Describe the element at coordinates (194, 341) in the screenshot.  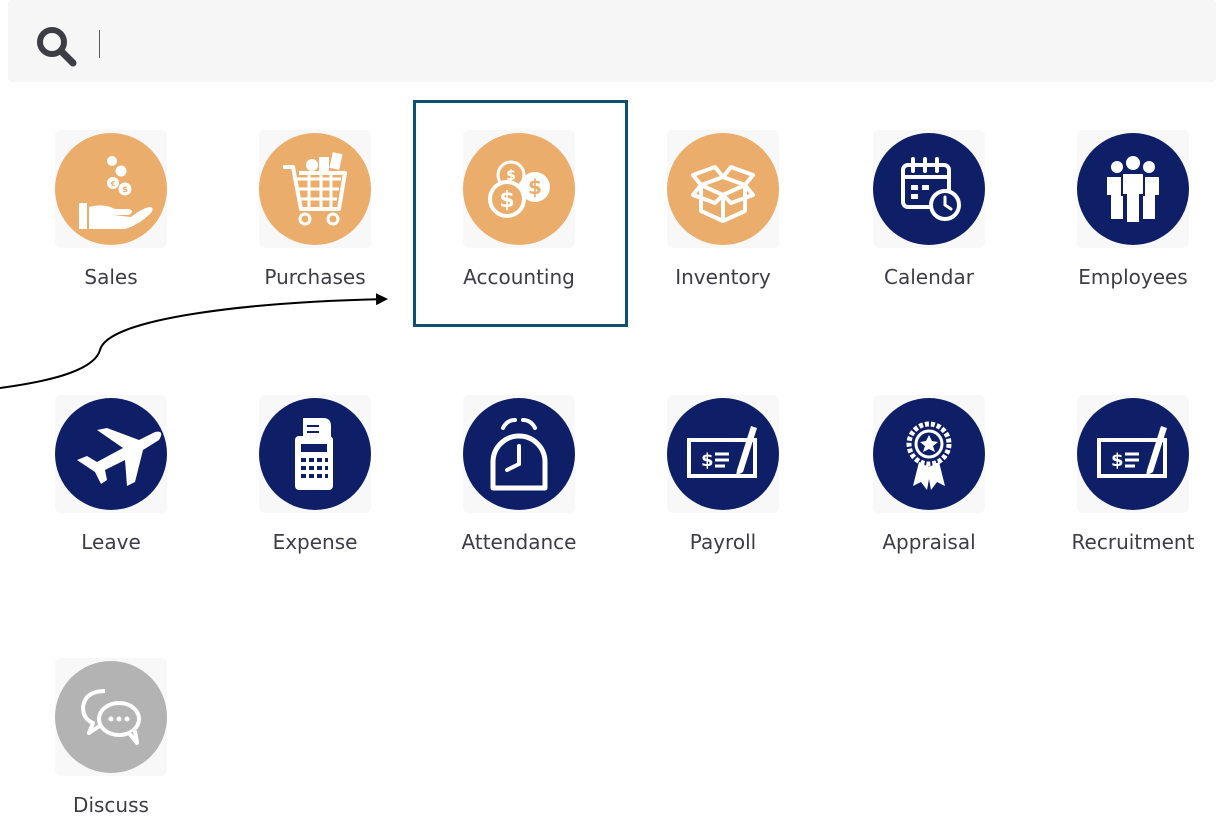
I see `annotation-arrow` at that location.